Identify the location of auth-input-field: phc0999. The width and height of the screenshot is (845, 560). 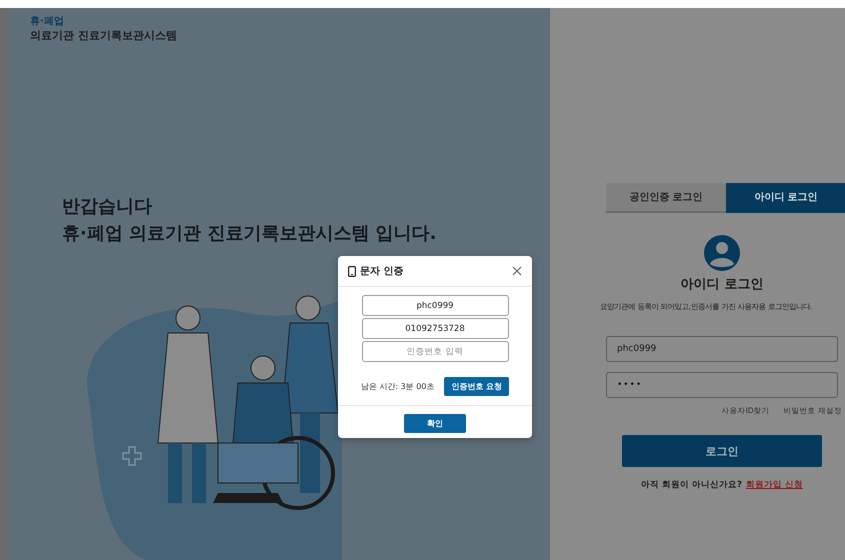
(435, 305).